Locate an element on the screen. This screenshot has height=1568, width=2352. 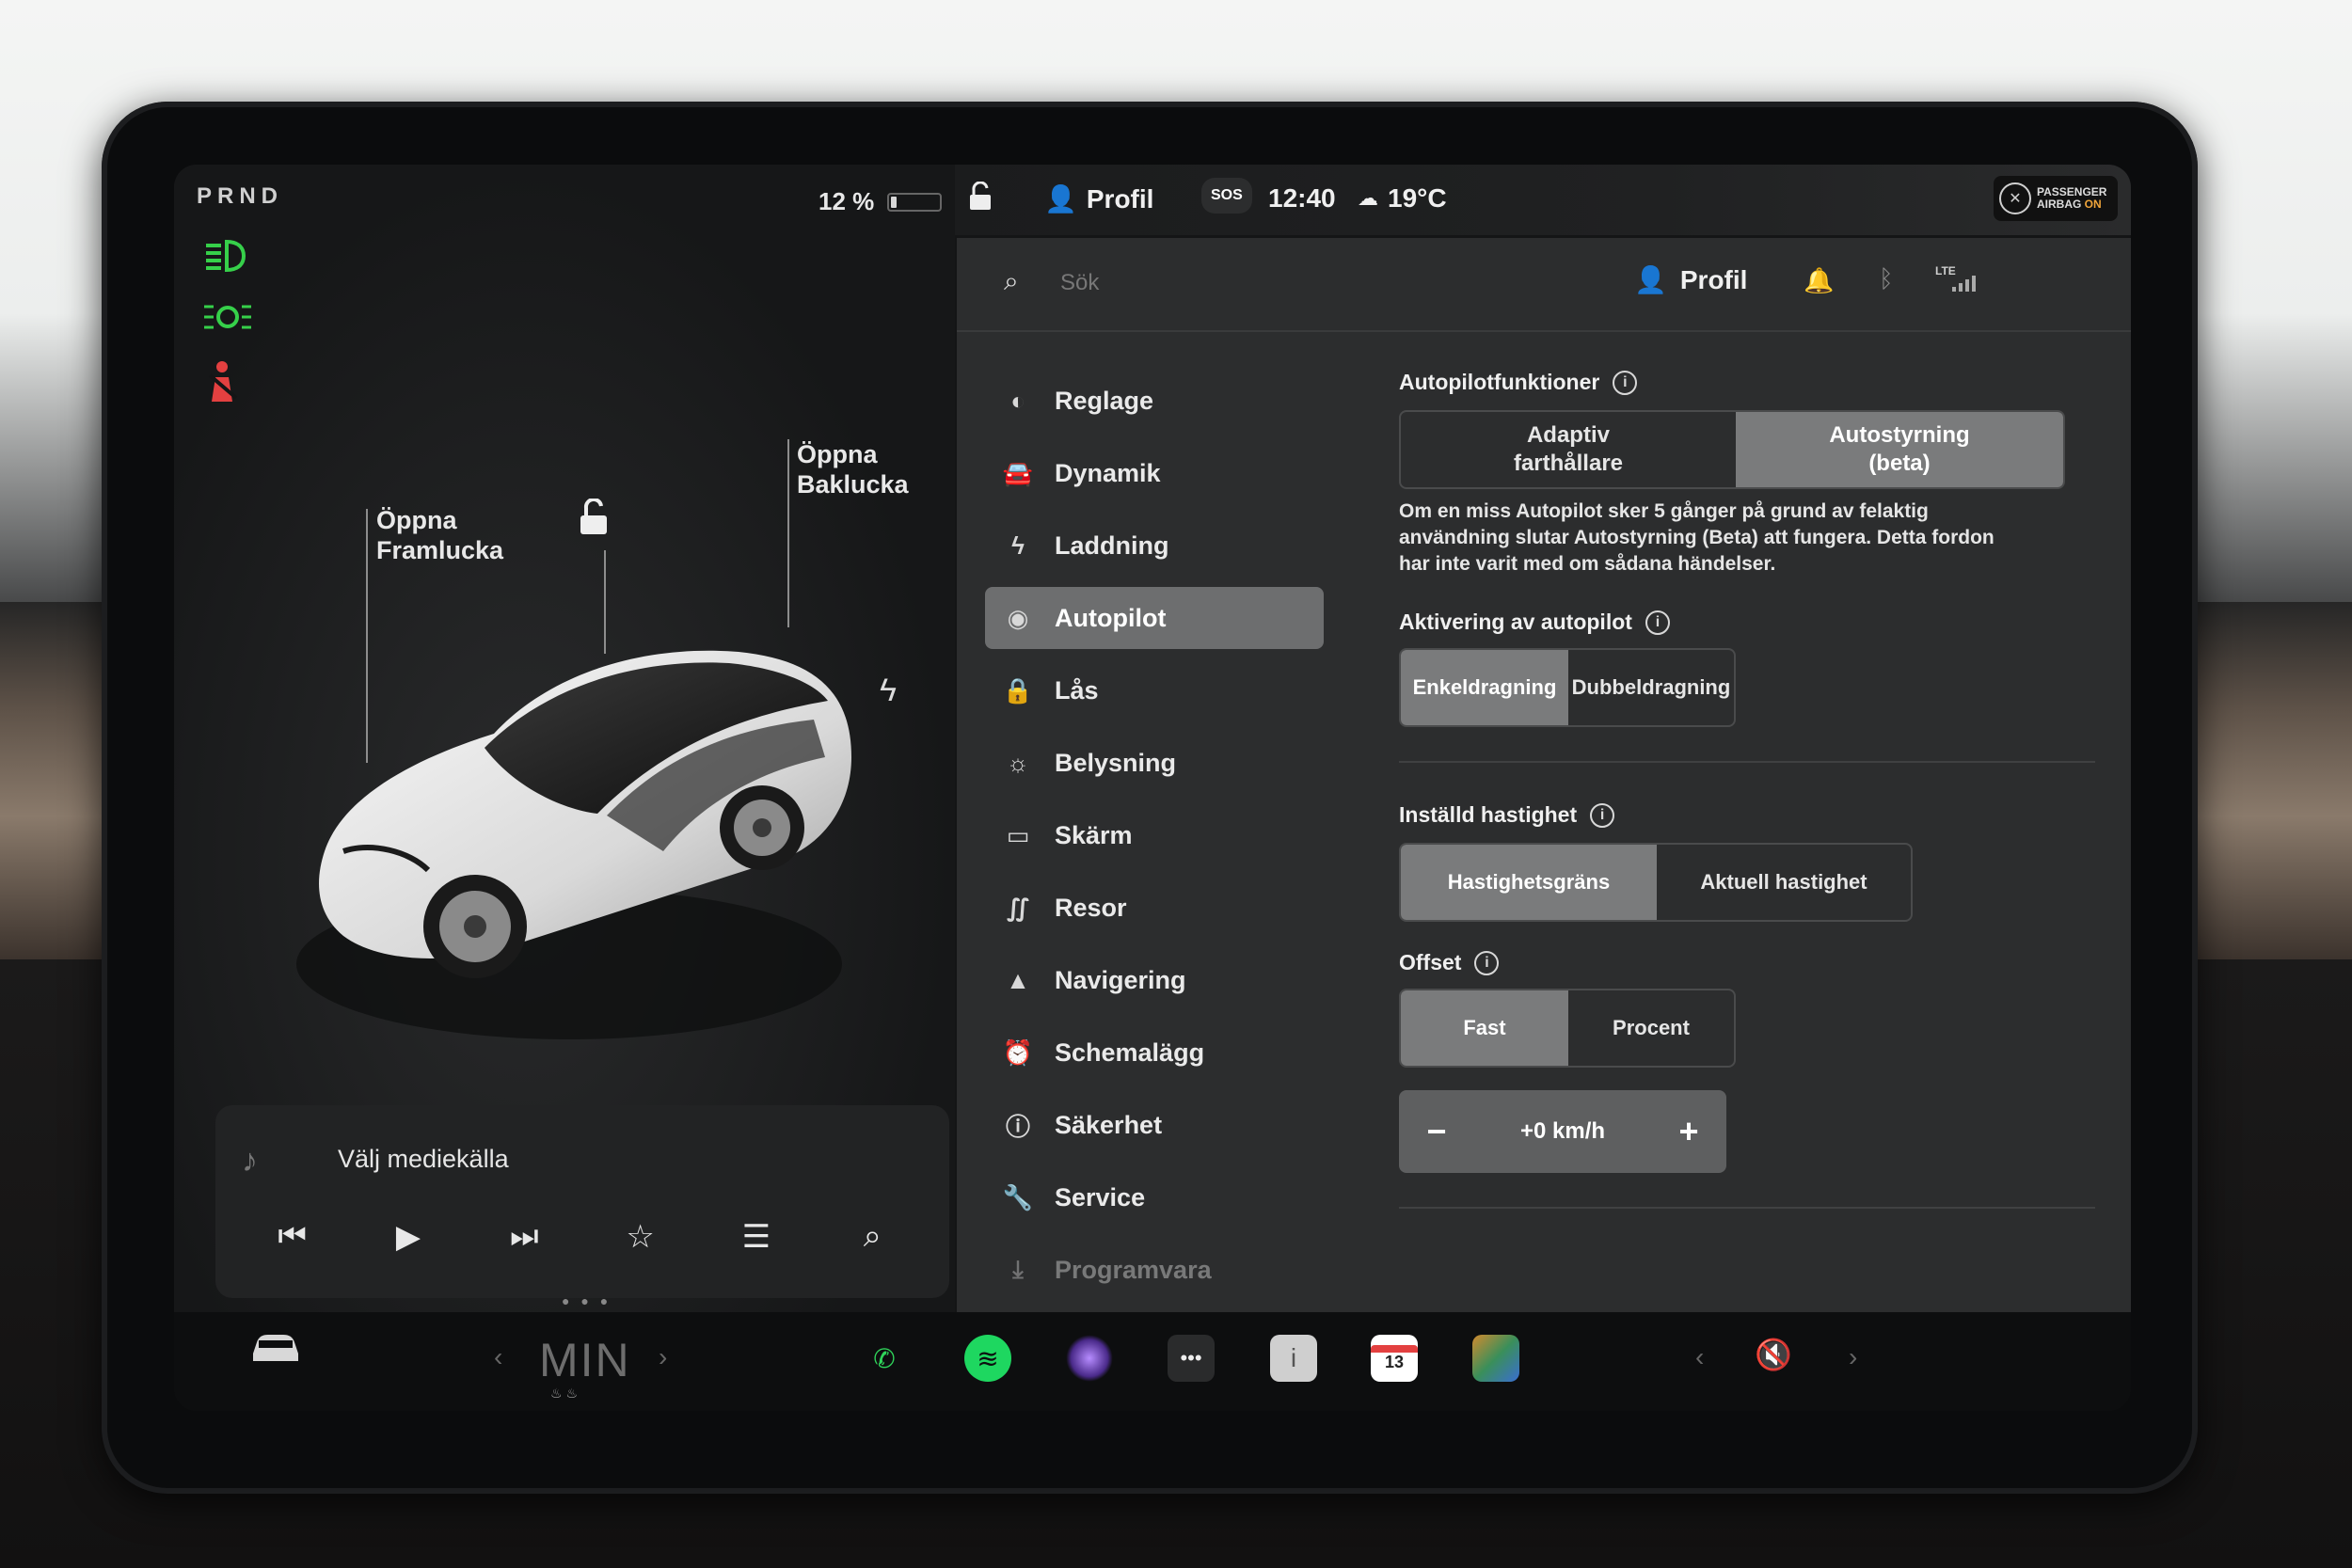
sidebar-item-lås: 🔒 Lås is located at coordinates (1154, 690).